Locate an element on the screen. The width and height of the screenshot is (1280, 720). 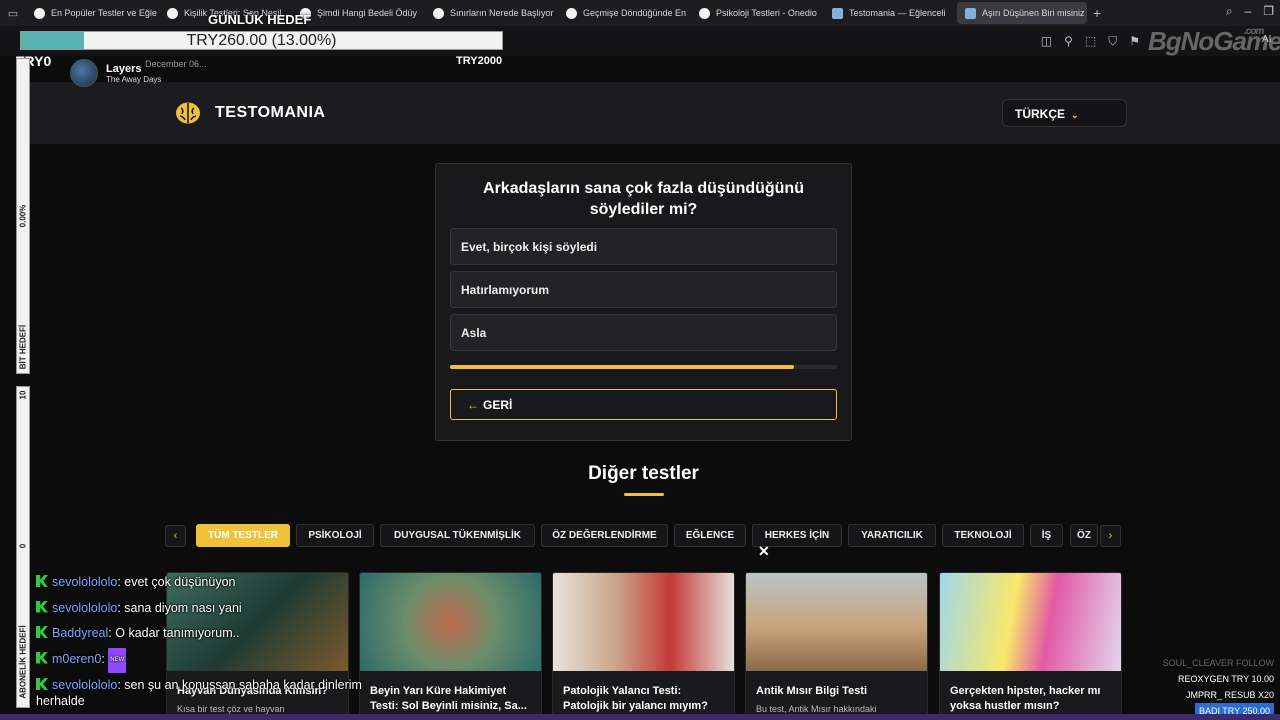
event-item: JMPRR_ RESUB X20 is located at coordinates (1229, 695).